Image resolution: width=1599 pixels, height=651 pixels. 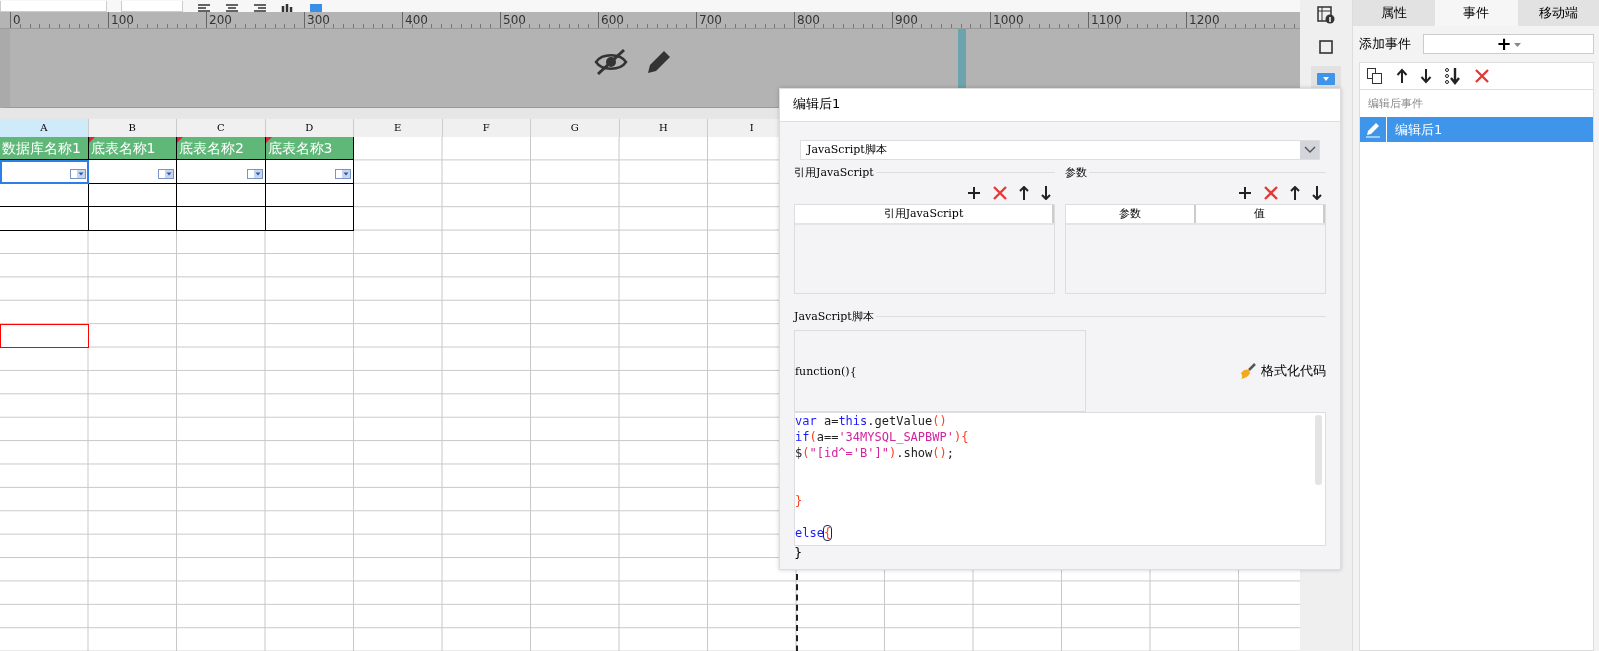 I want to click on section-title: JavaScript脚本, so click(x=834, y=316).